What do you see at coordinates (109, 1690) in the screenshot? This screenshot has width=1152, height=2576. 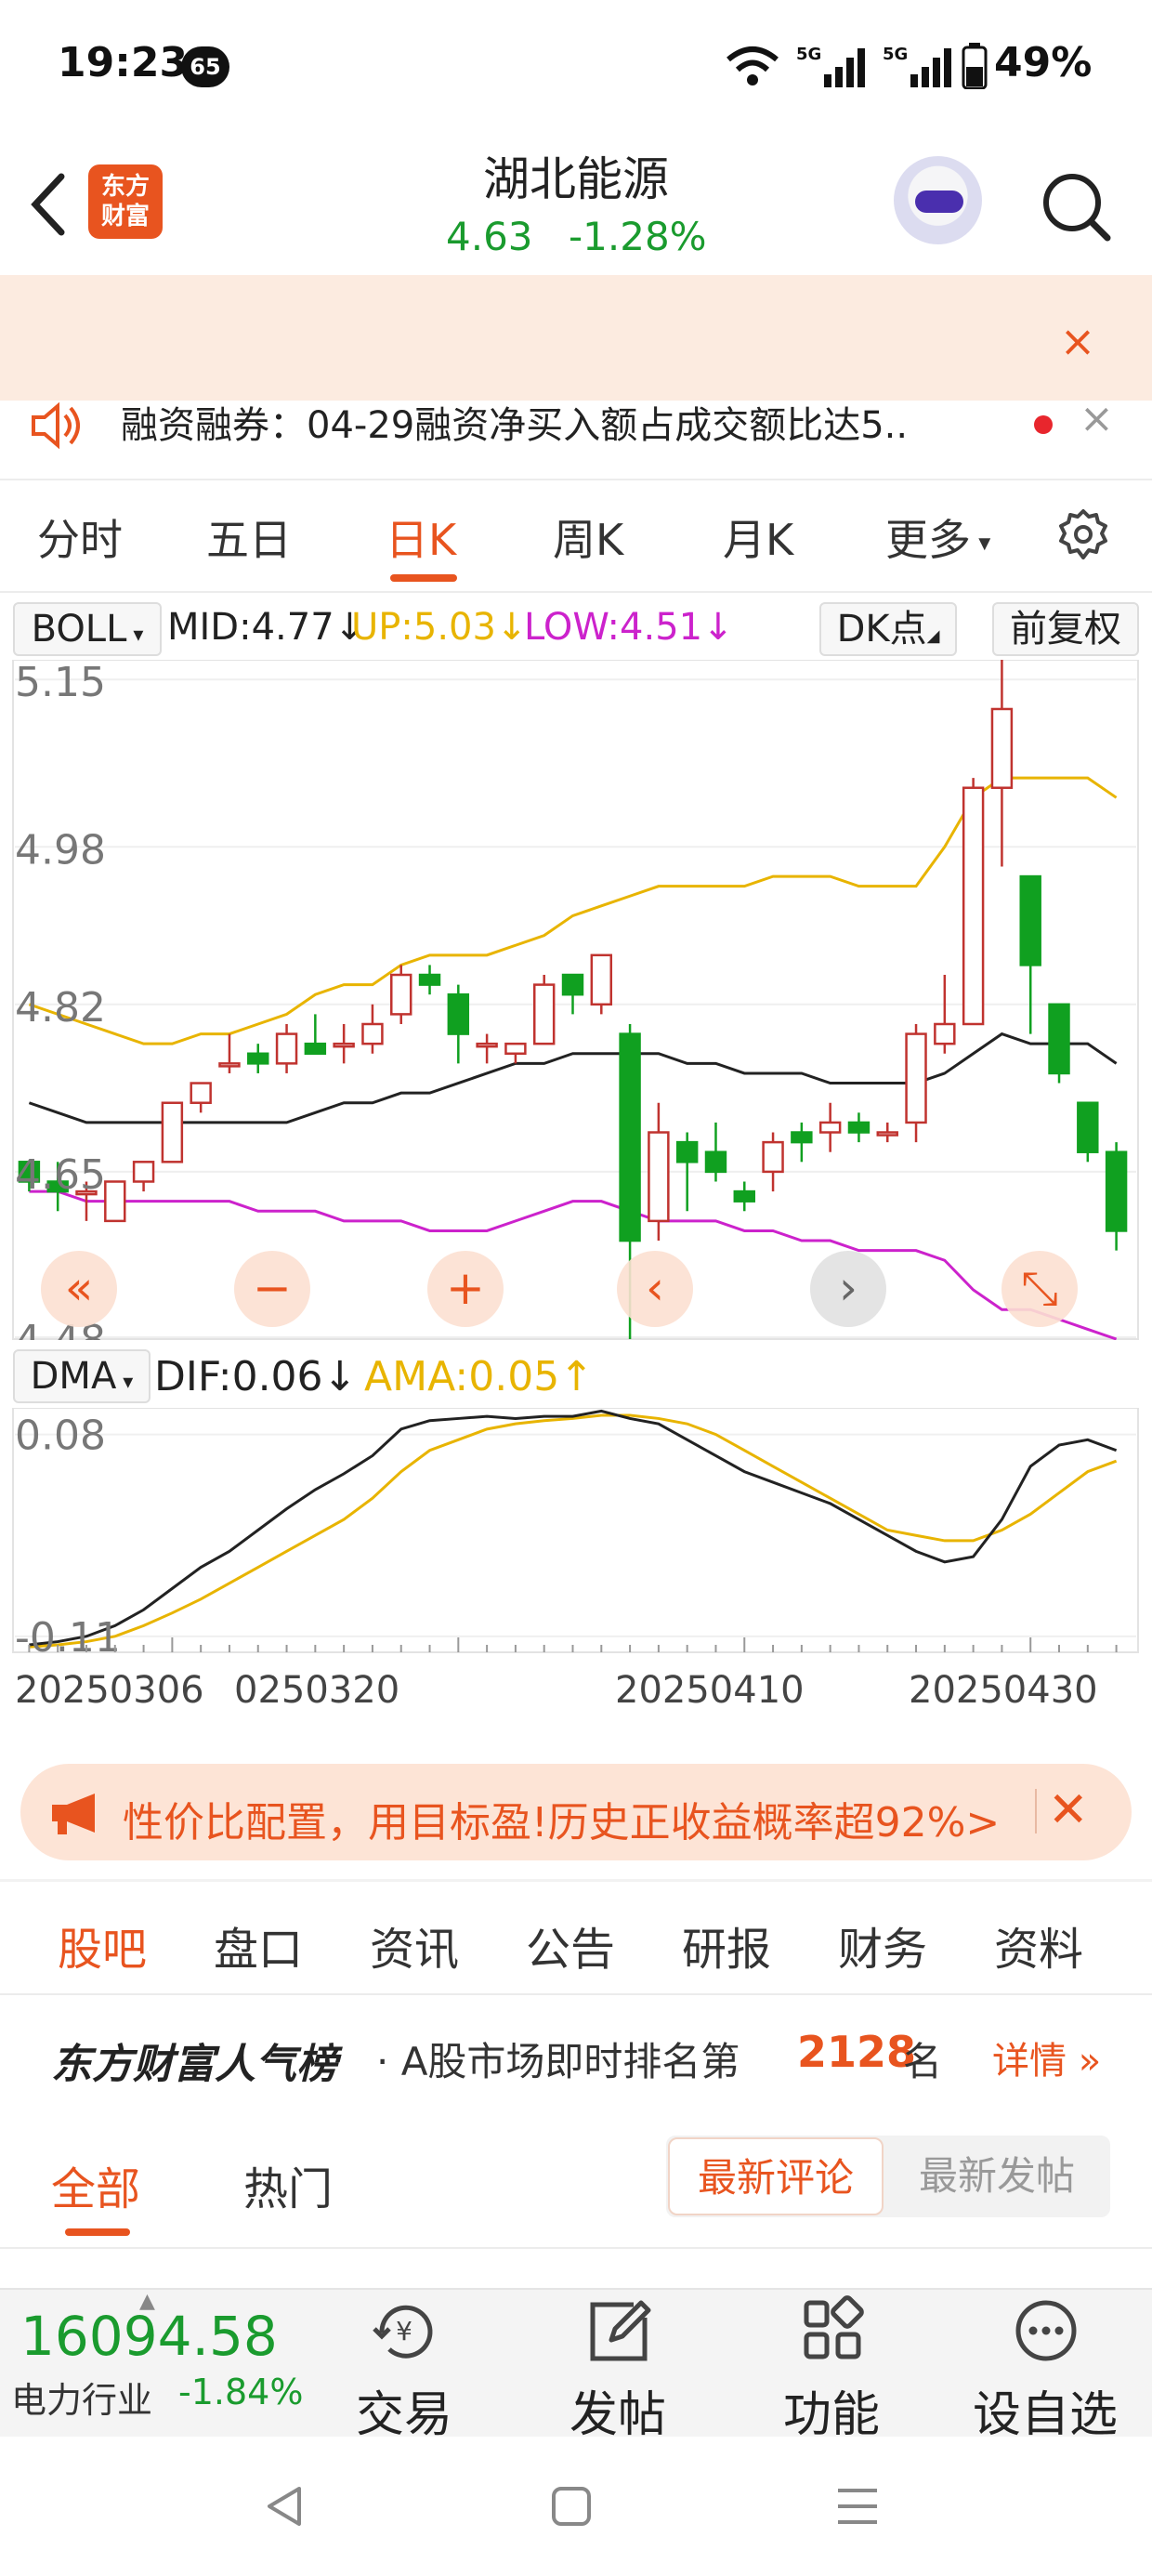 I see `date-label-1: 20250306` at bounding box center [109, 1690].